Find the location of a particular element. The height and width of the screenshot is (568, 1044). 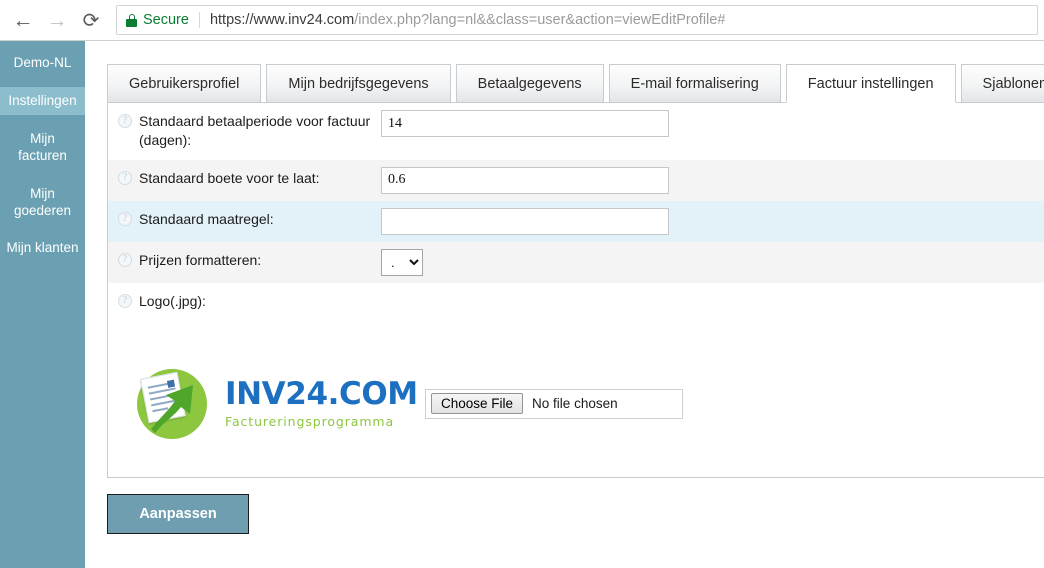

tab-label: Factuur instellingen is located at coordinates (870, 83).